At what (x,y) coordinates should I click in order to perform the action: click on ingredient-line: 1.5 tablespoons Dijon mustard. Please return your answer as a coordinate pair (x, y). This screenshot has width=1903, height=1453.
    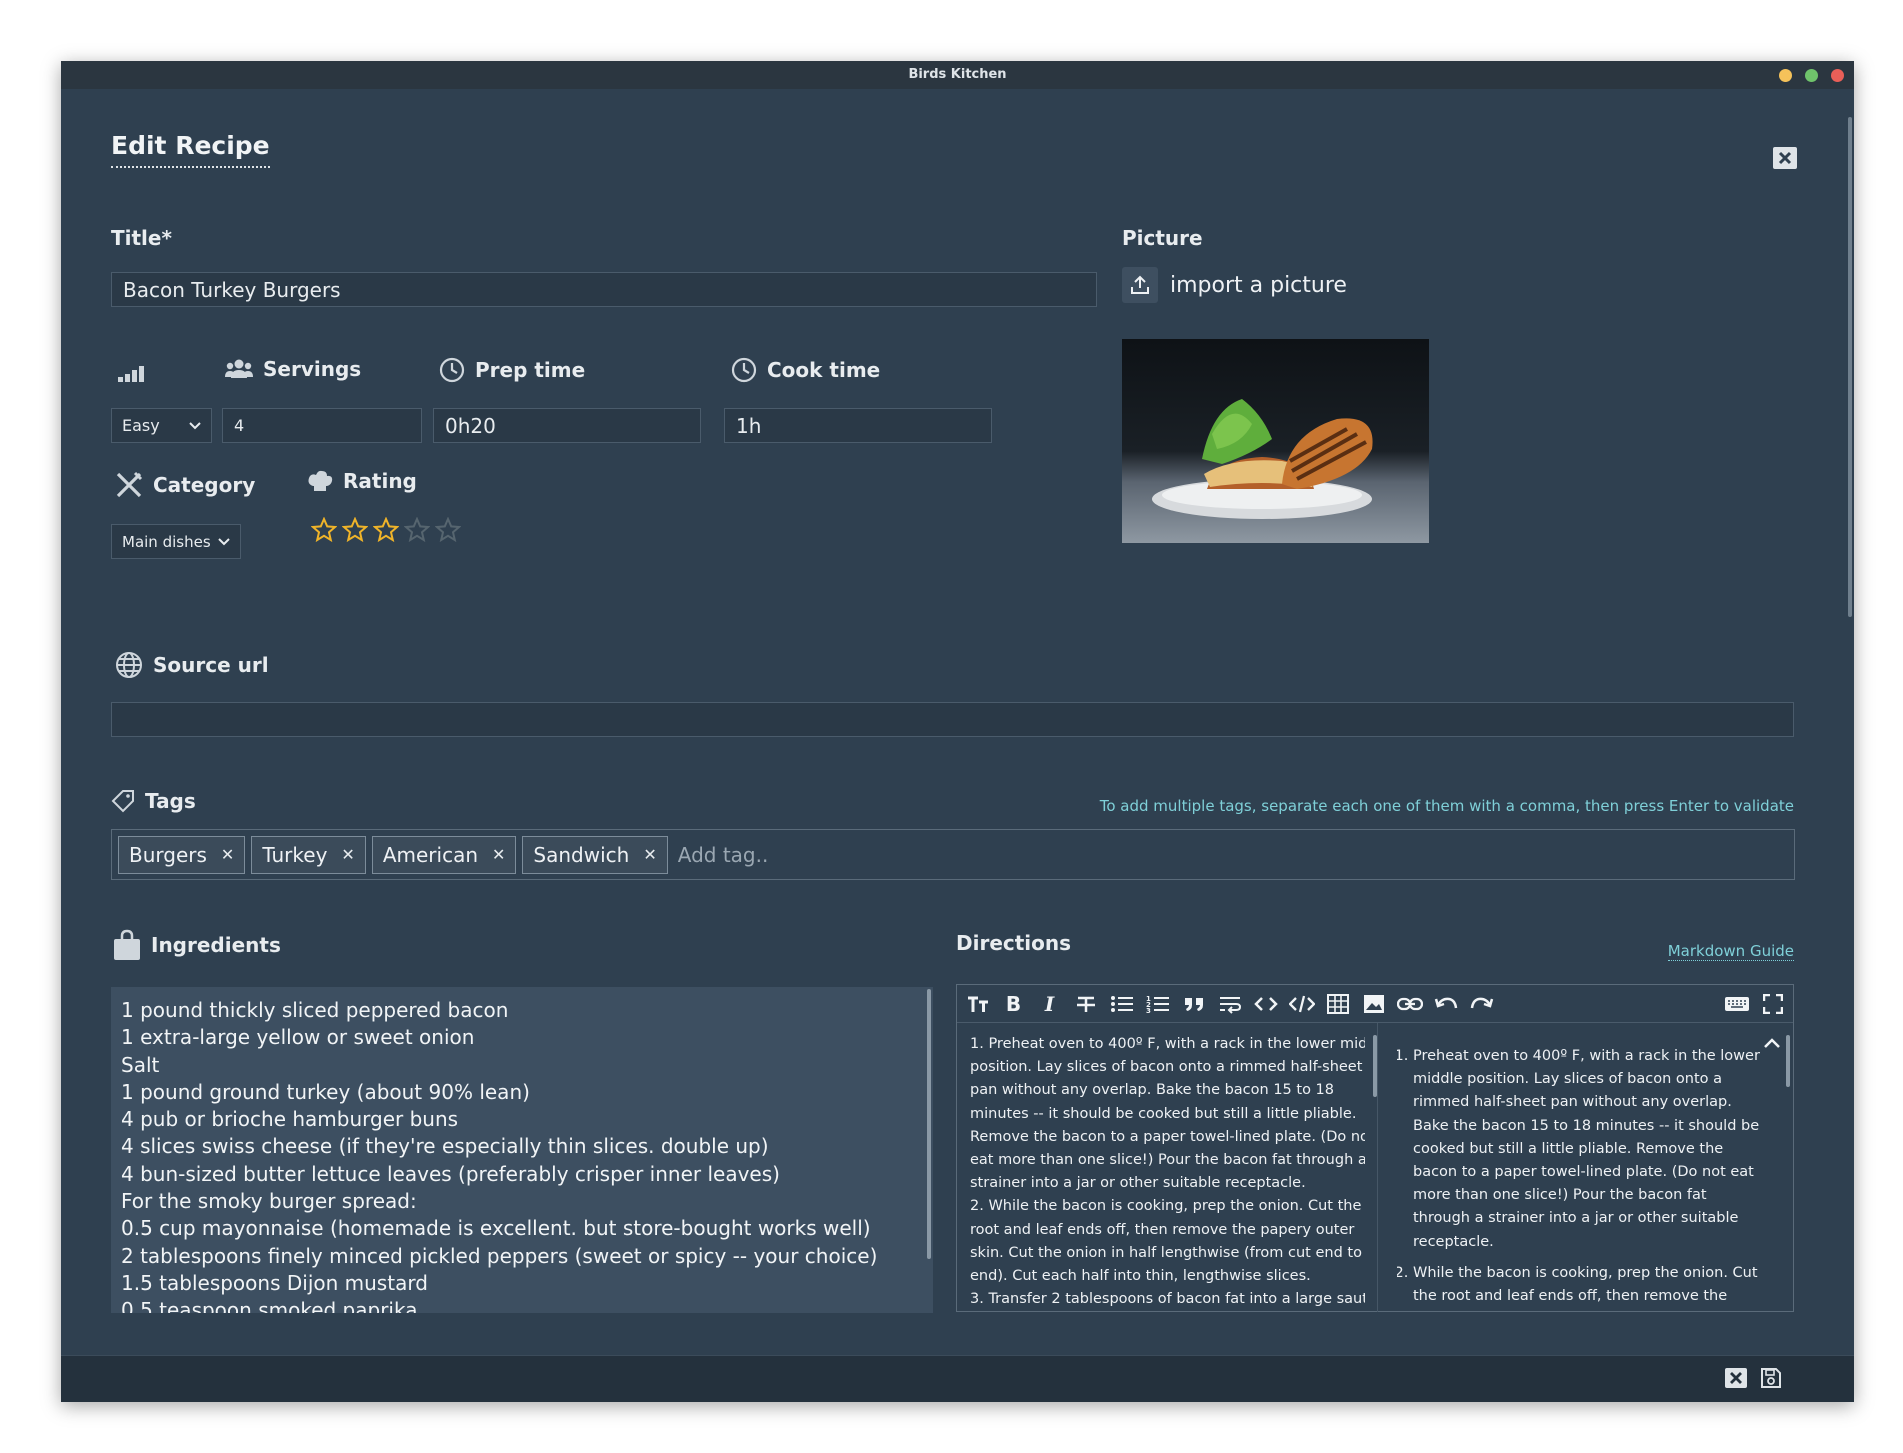
    Looking at the image, I should click on (274, 1282).